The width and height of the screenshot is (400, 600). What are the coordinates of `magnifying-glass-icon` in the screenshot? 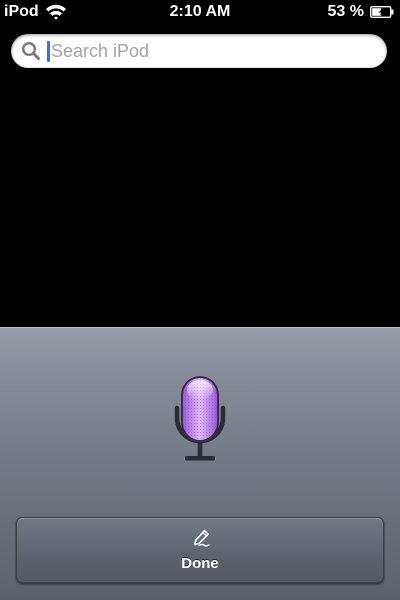 It's located at (30, 50).